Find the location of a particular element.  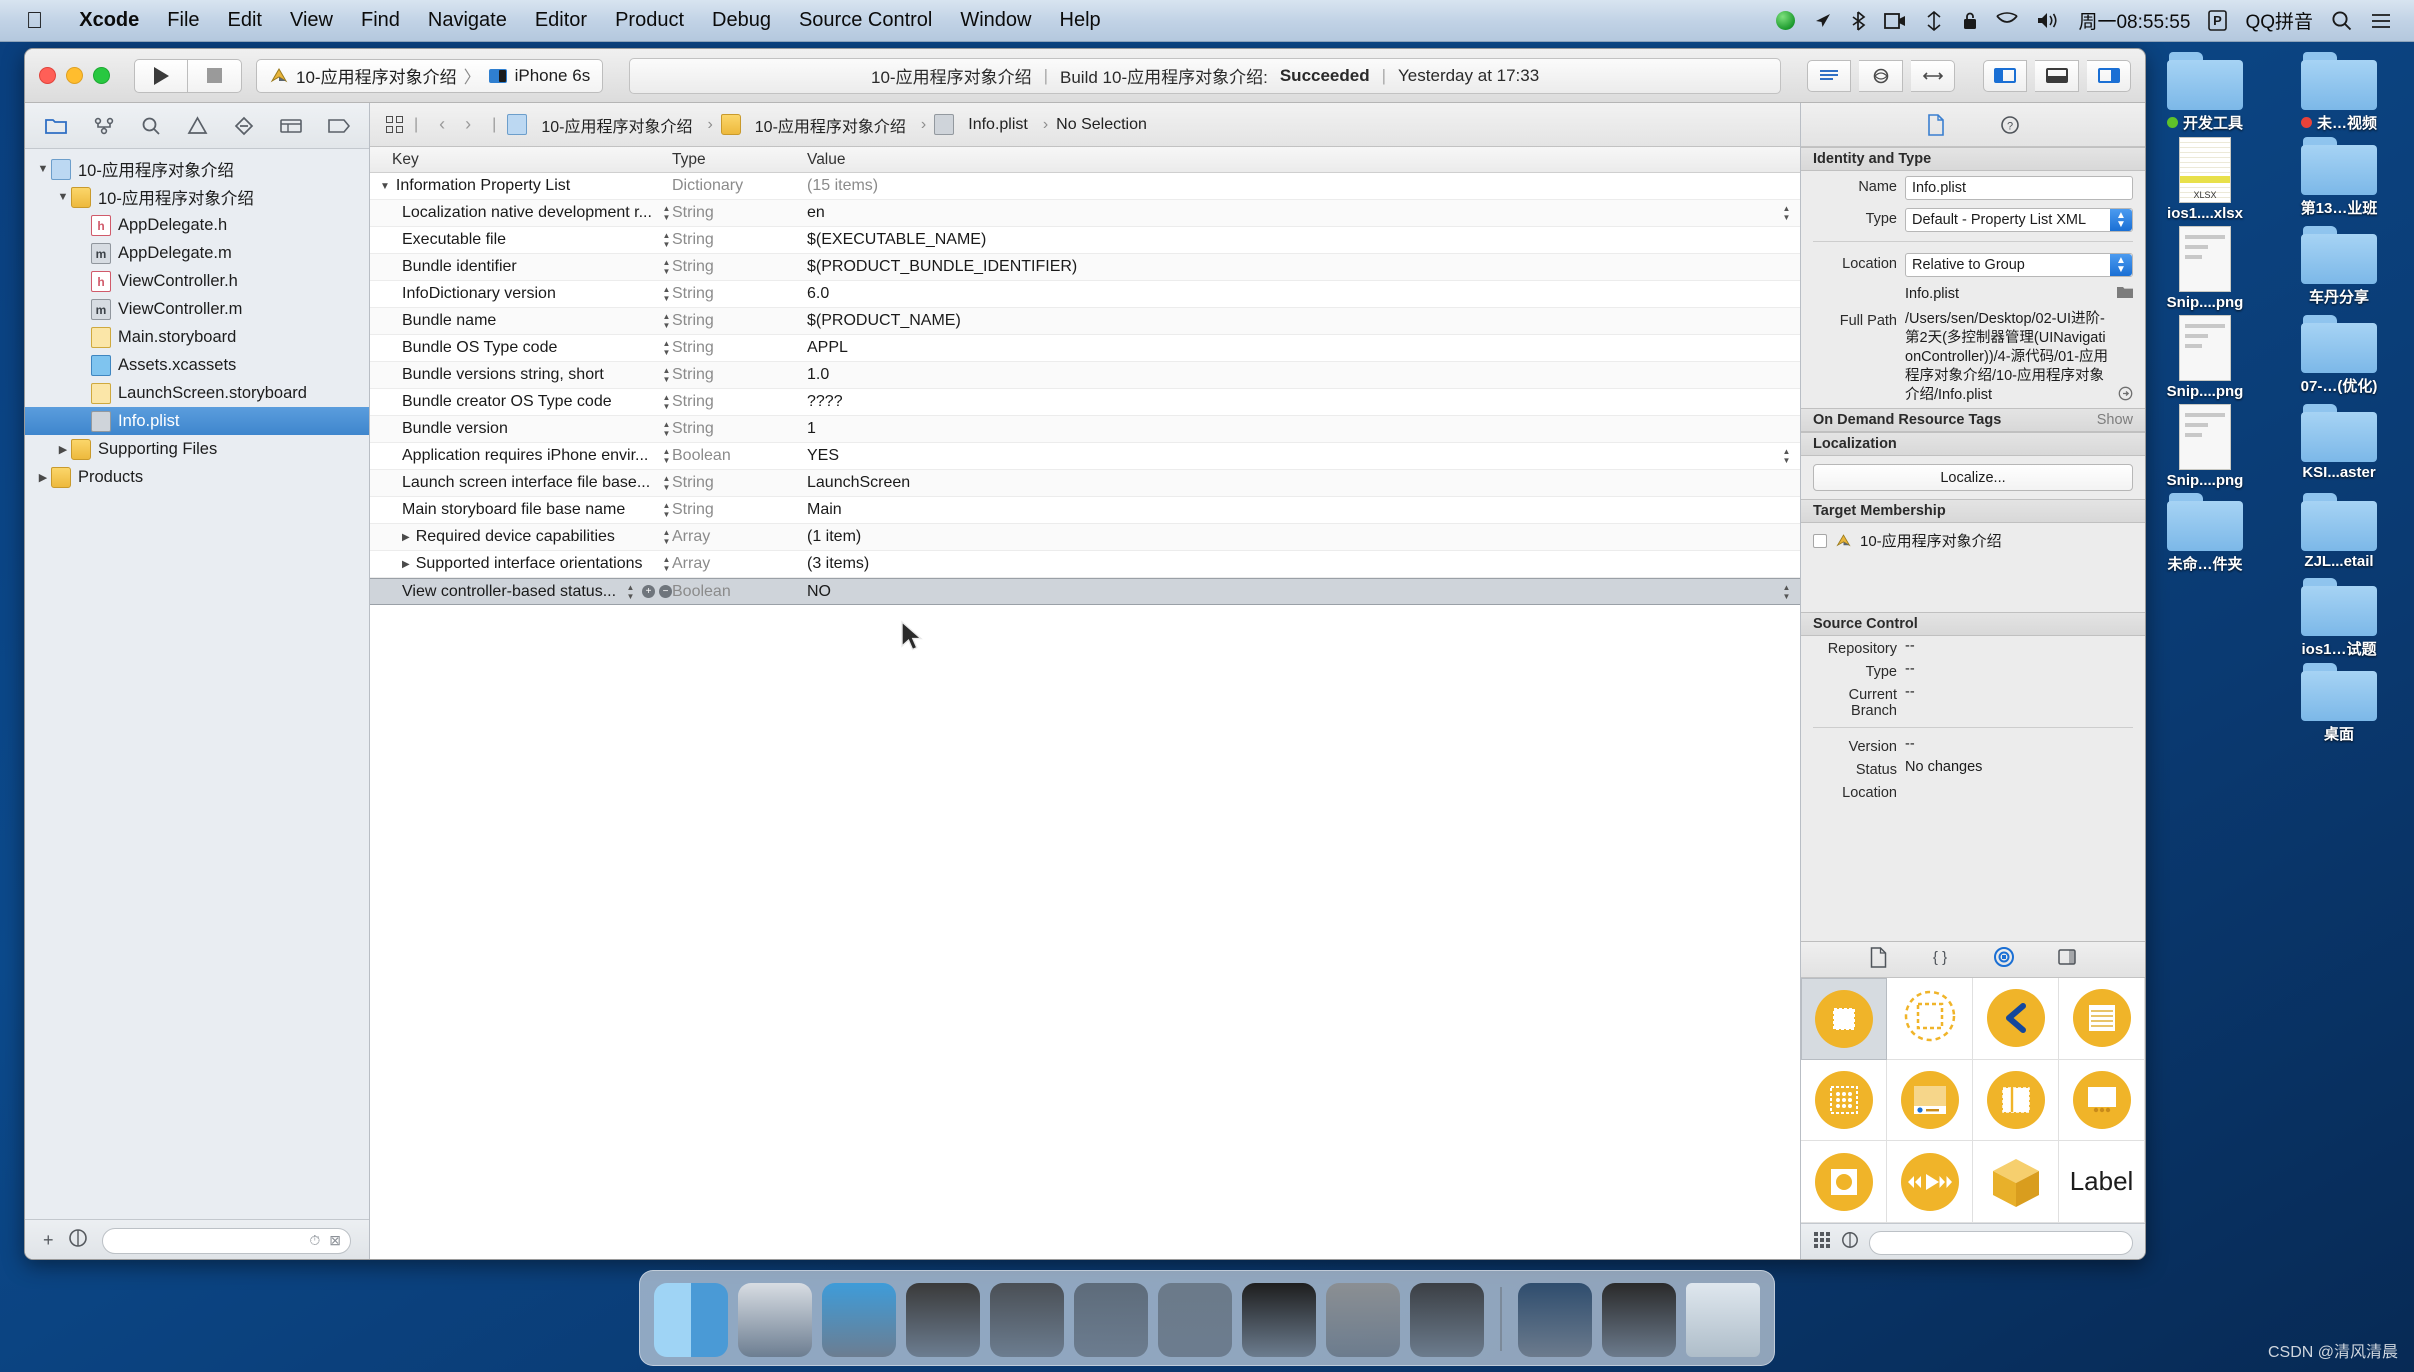

code-snippet-library-icon: { } is located at coordinates (1940, 959).